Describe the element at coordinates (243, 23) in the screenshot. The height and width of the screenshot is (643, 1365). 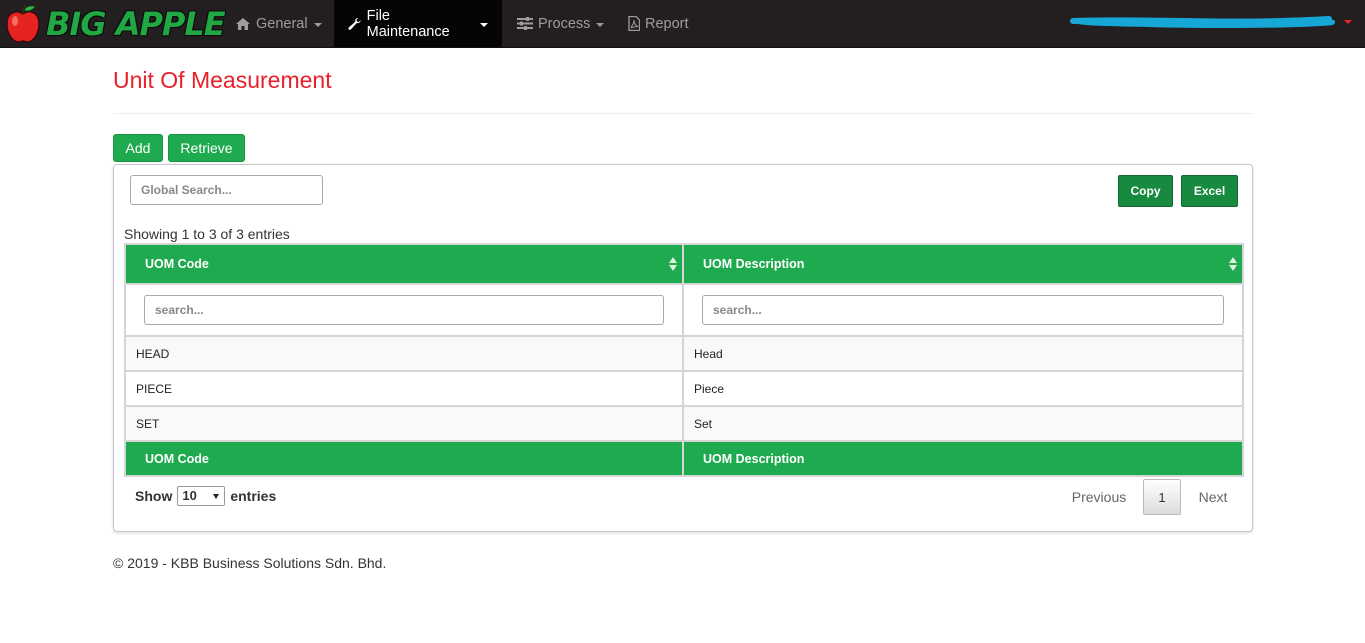
I see `home-icon` at that location.